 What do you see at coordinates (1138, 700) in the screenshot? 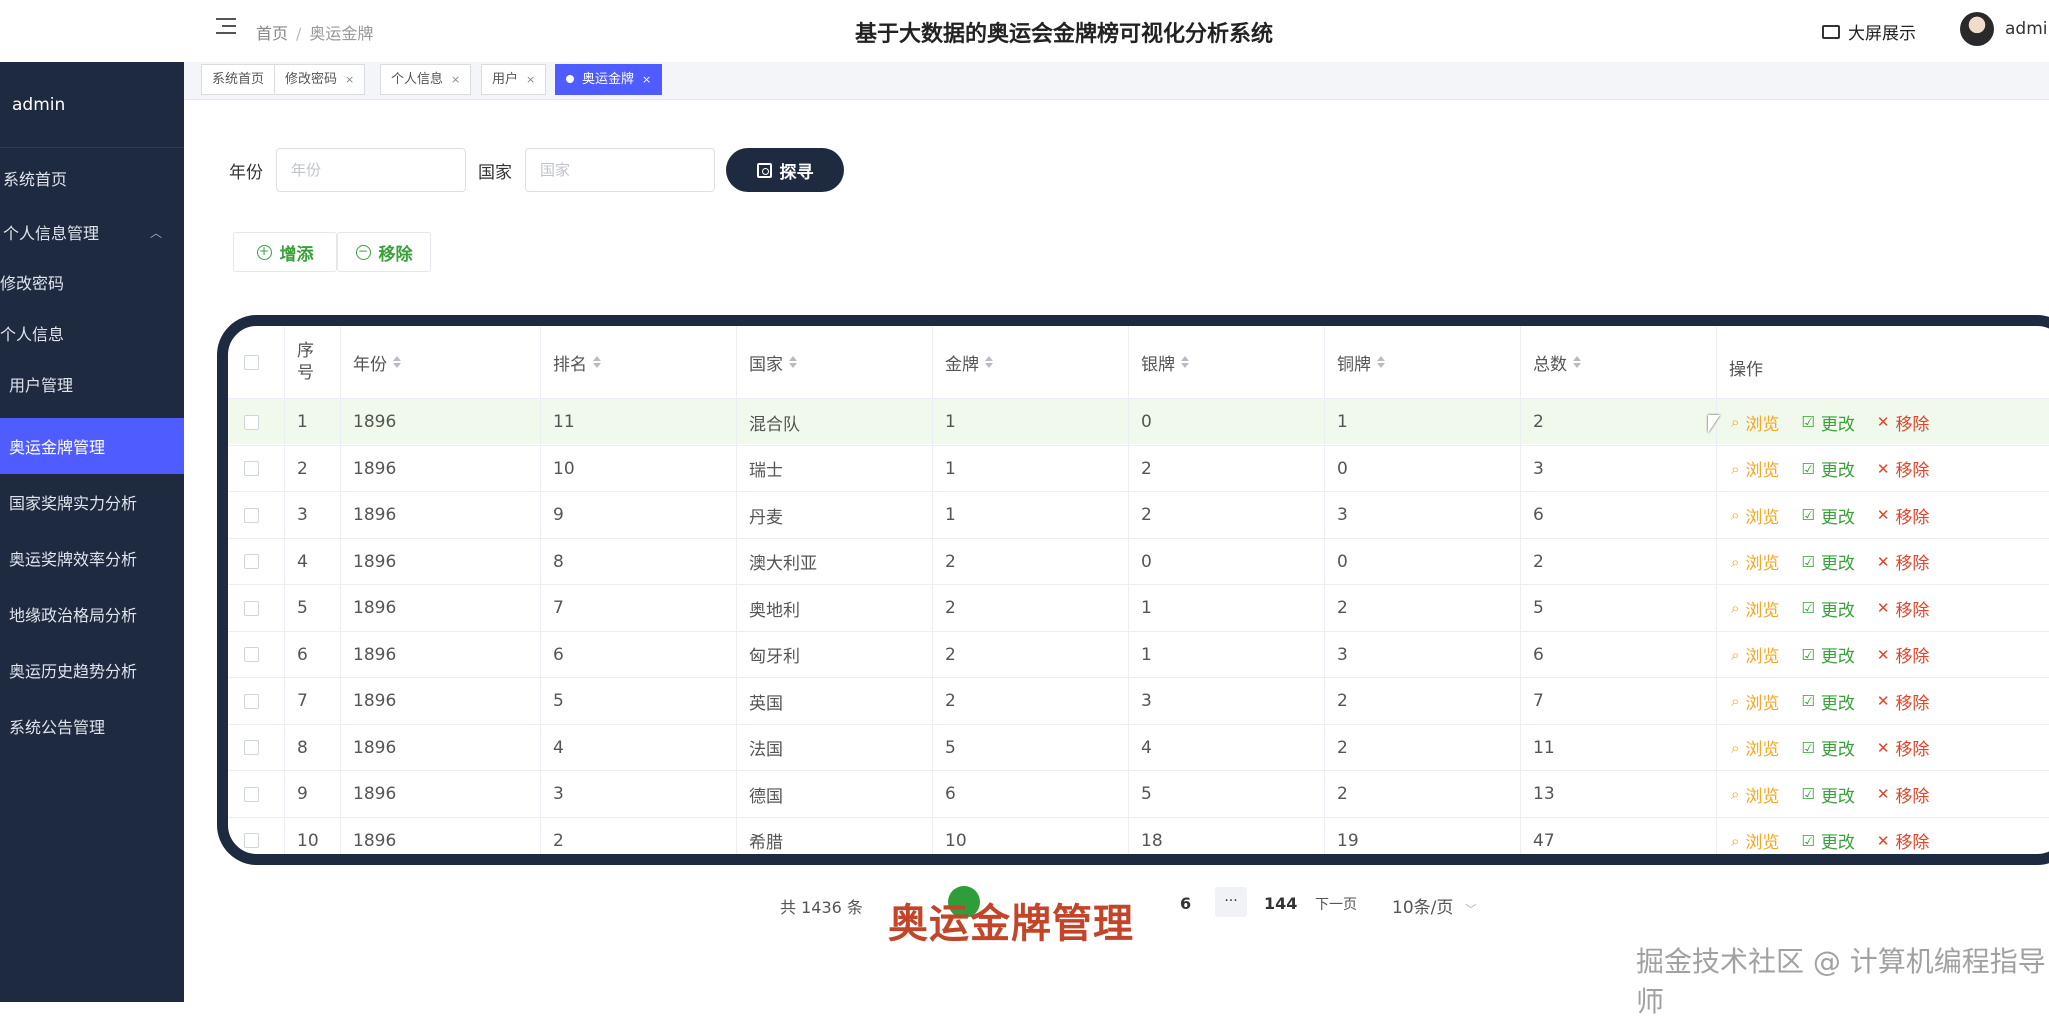
I see `table-row: 7 1896 5 英国 2 3 2 7 ⌕ 浏览 ☑ 更改 ✕ 移除` at bounding box center [1138, 700].